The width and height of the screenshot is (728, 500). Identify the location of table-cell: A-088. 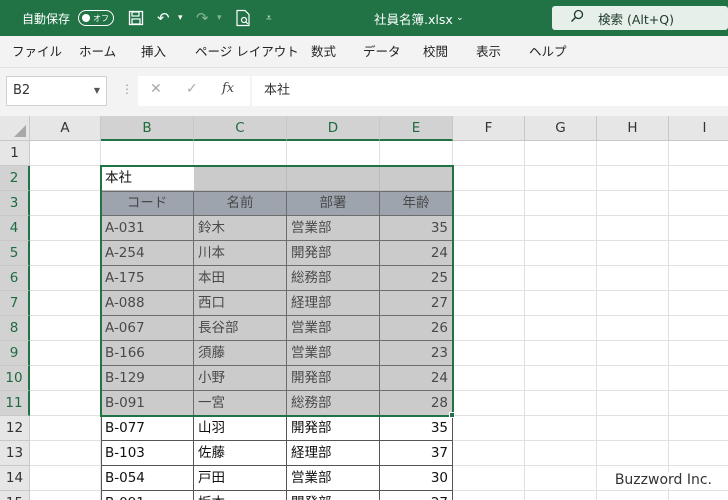
(147, 303).